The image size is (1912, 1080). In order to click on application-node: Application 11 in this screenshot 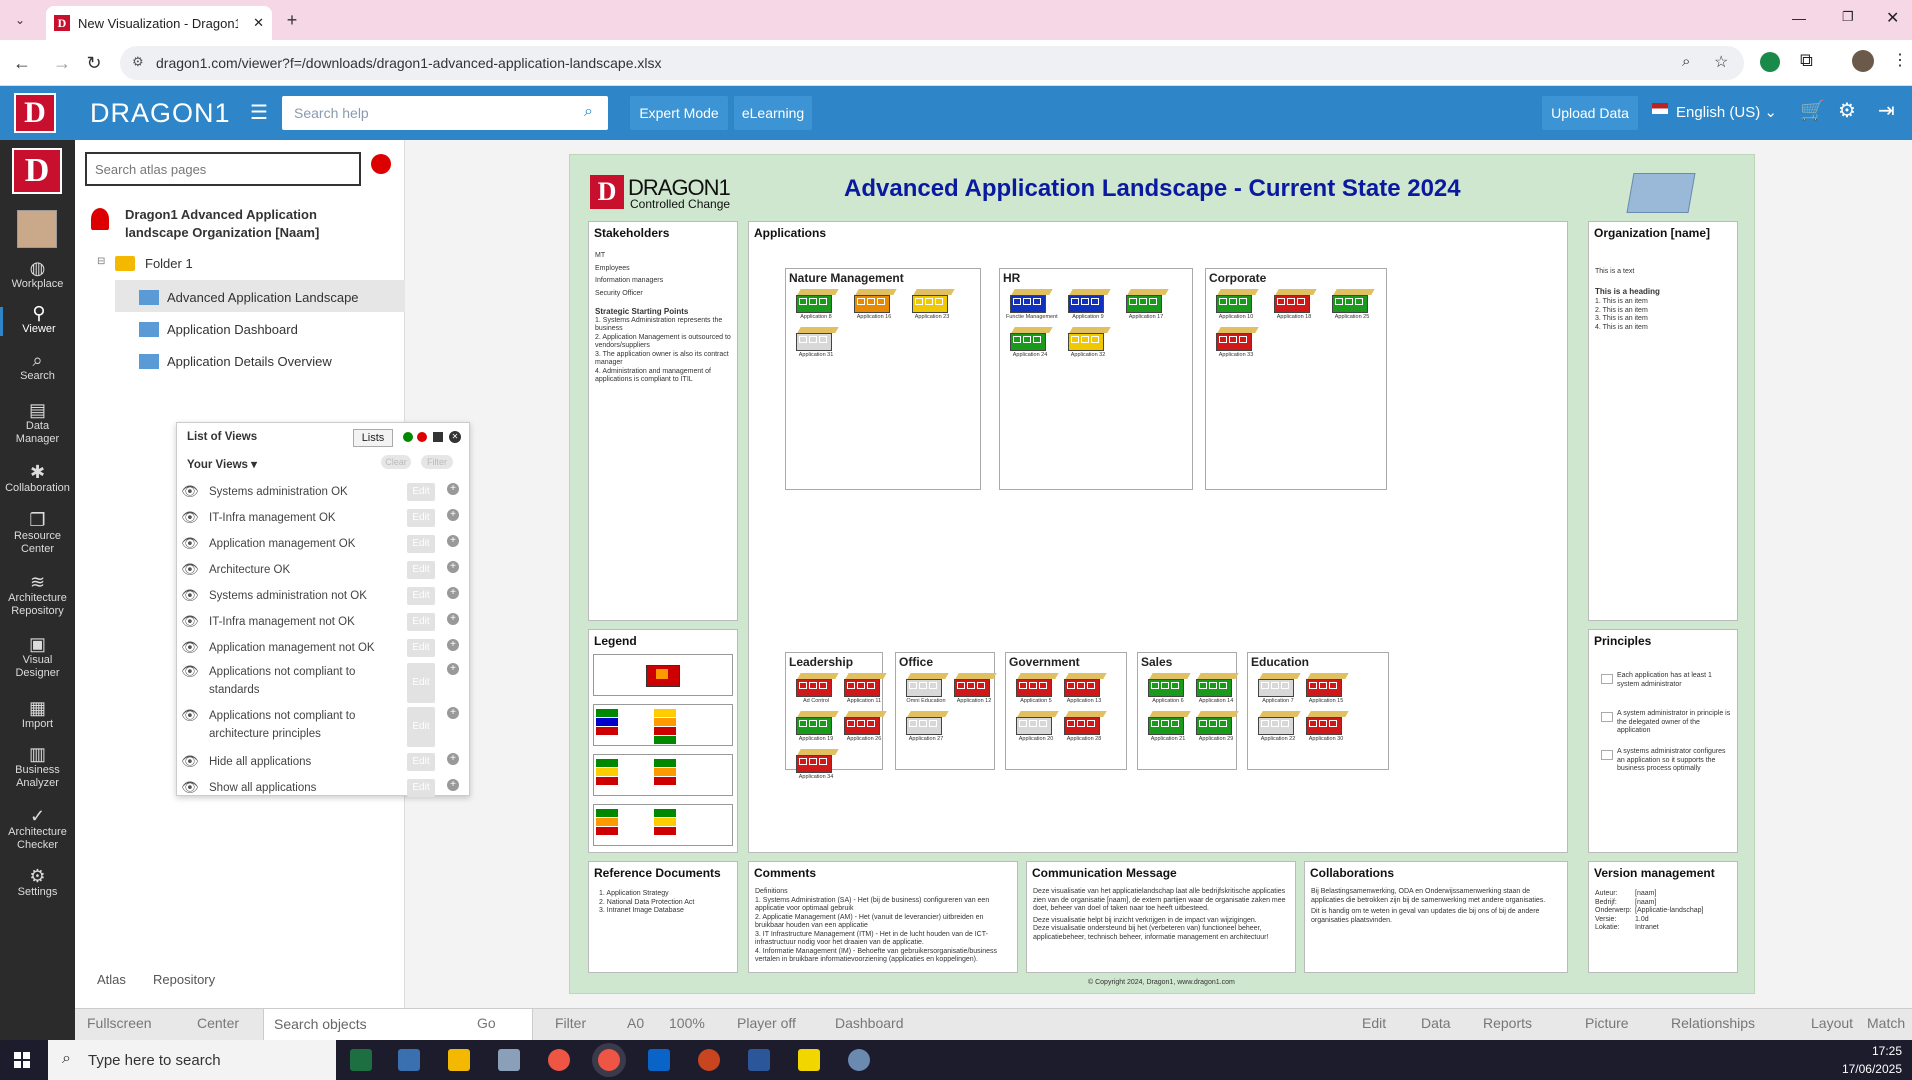, I will do `click(865, 688)`.